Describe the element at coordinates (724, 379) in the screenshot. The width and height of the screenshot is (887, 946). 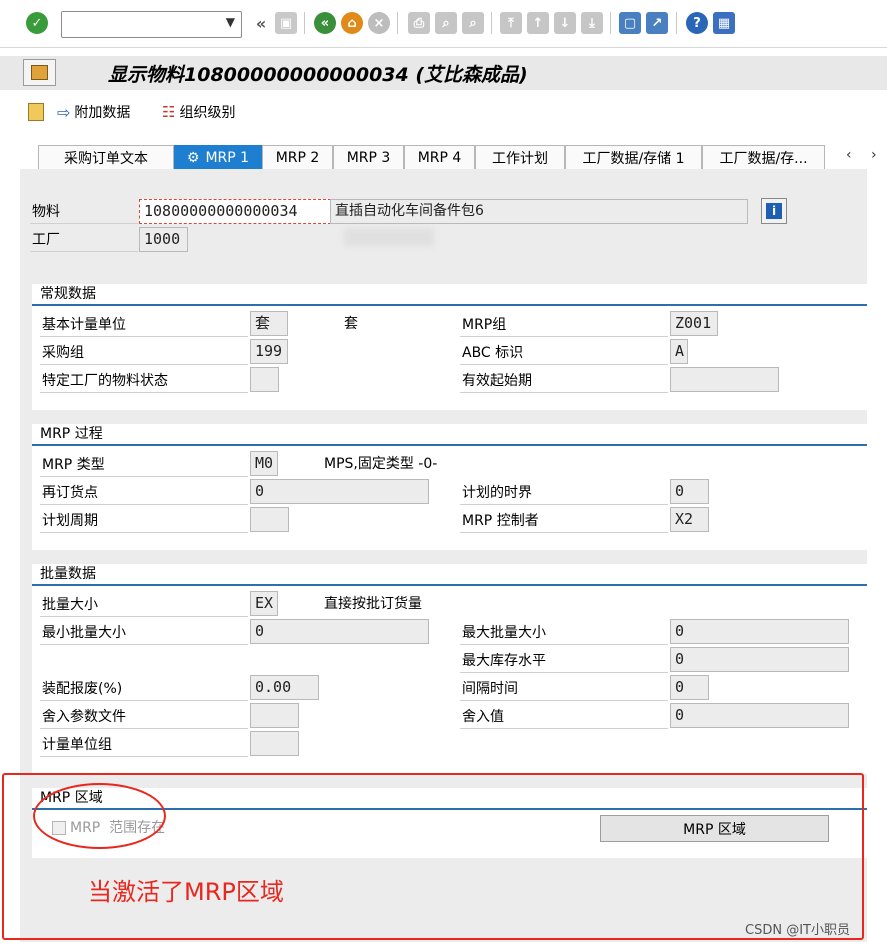
I see `valid-from-field` at that location.